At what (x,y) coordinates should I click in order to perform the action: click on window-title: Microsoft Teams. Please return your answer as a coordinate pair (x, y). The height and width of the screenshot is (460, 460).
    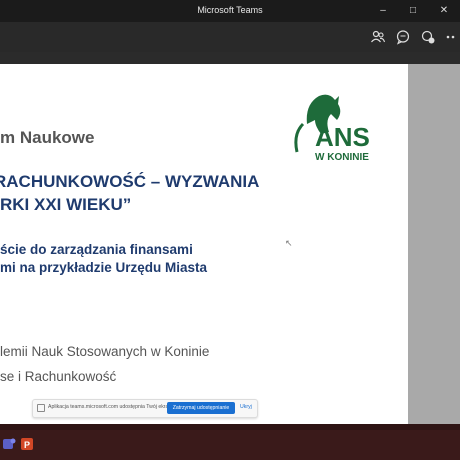
    Looking at the image, I should click on (230, 10).